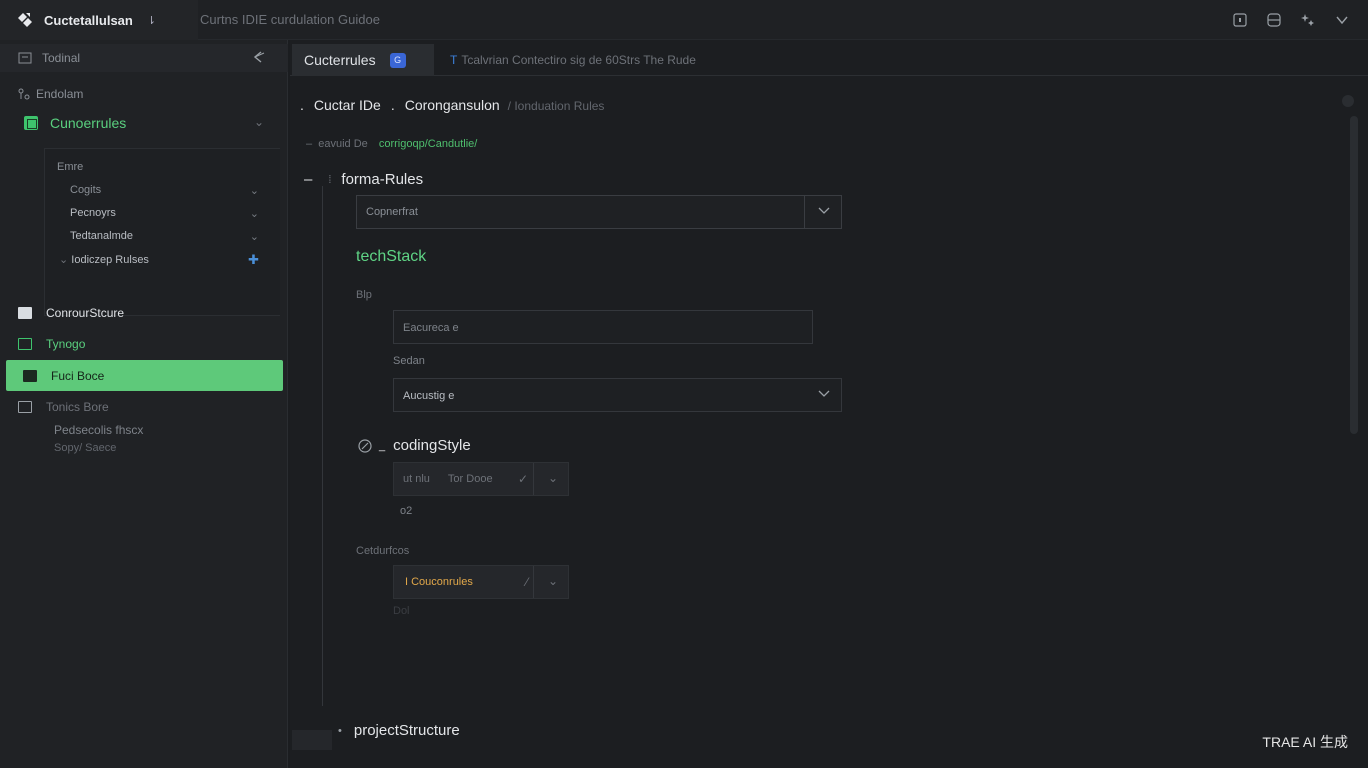  What do you see at coordinates (51, 344) in the screenshot?
I see `sidebar-item-tynogo: Tynogo` at bounding box center [51, 344].